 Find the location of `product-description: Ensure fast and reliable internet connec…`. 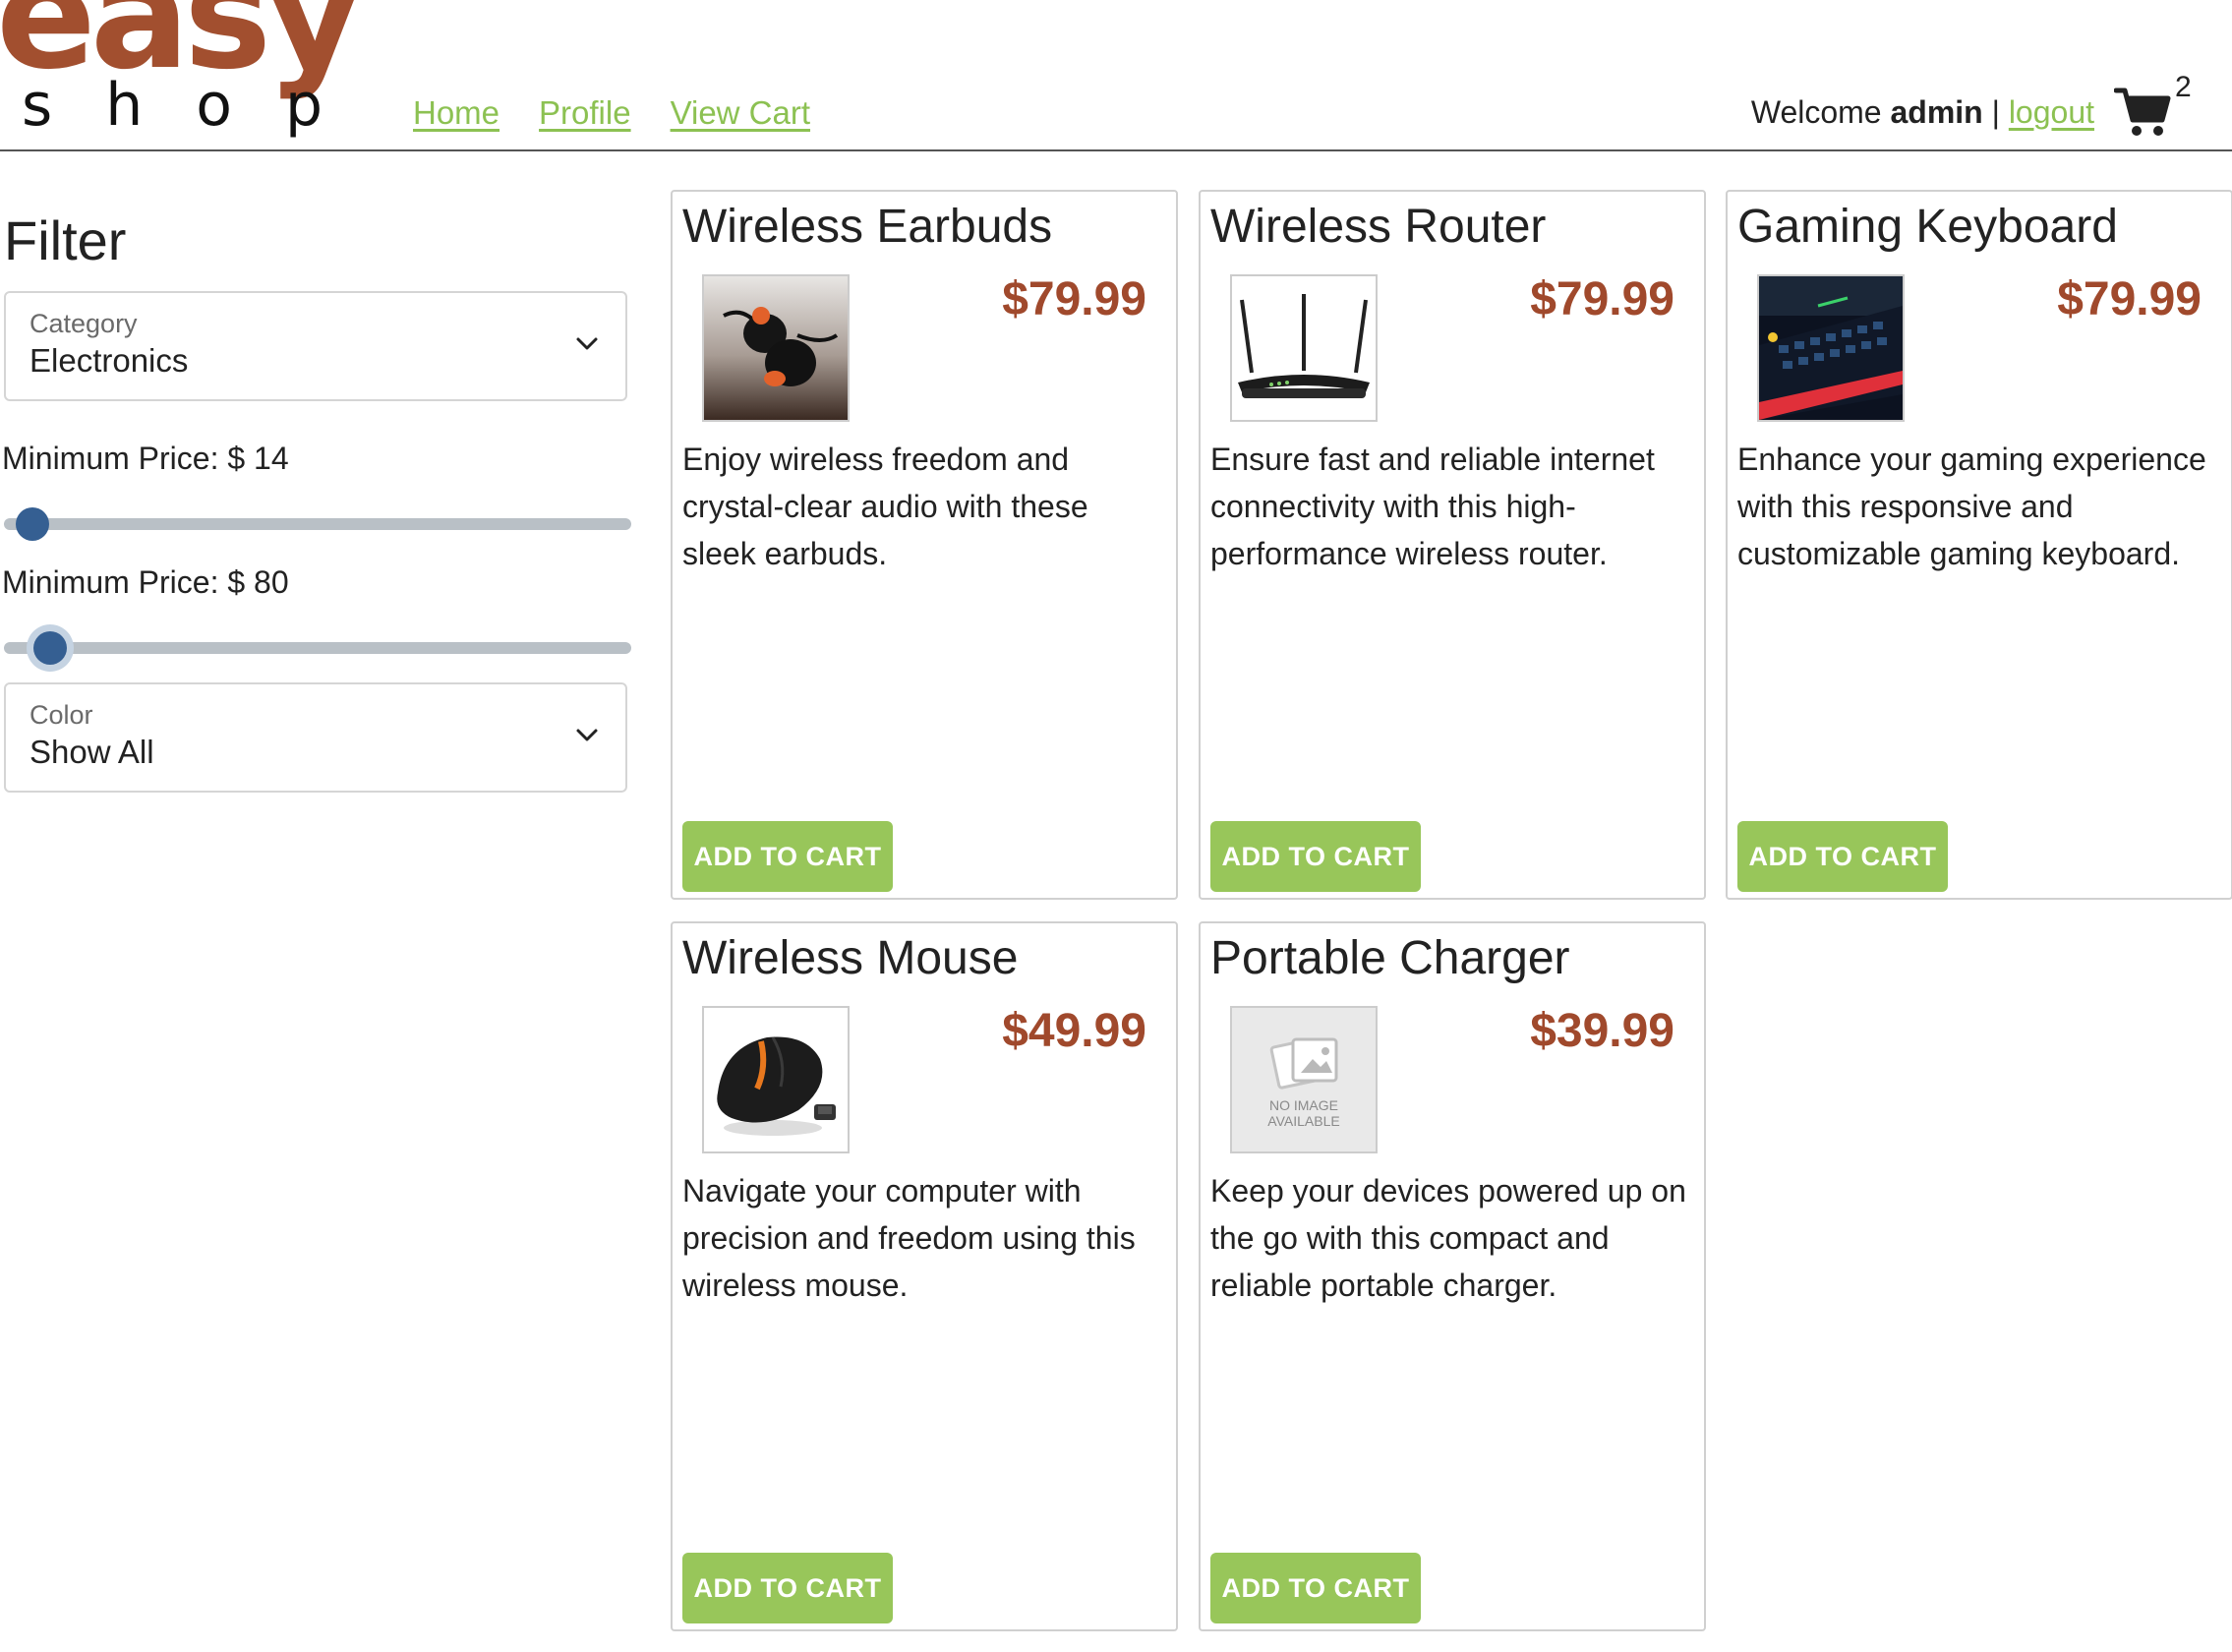

product-description: Ensure fast and reliable internet connec… is located at coordinates (1432, 506).